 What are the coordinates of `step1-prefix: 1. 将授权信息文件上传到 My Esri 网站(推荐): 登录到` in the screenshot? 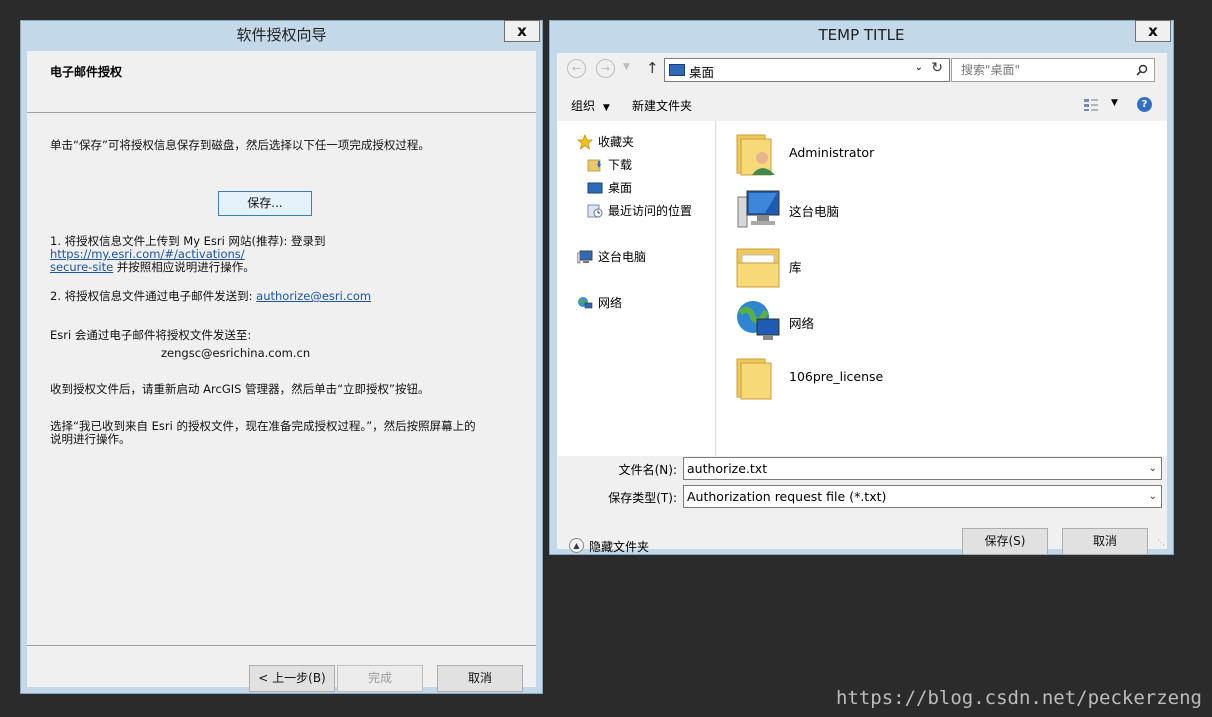 It's located at (188, 241).